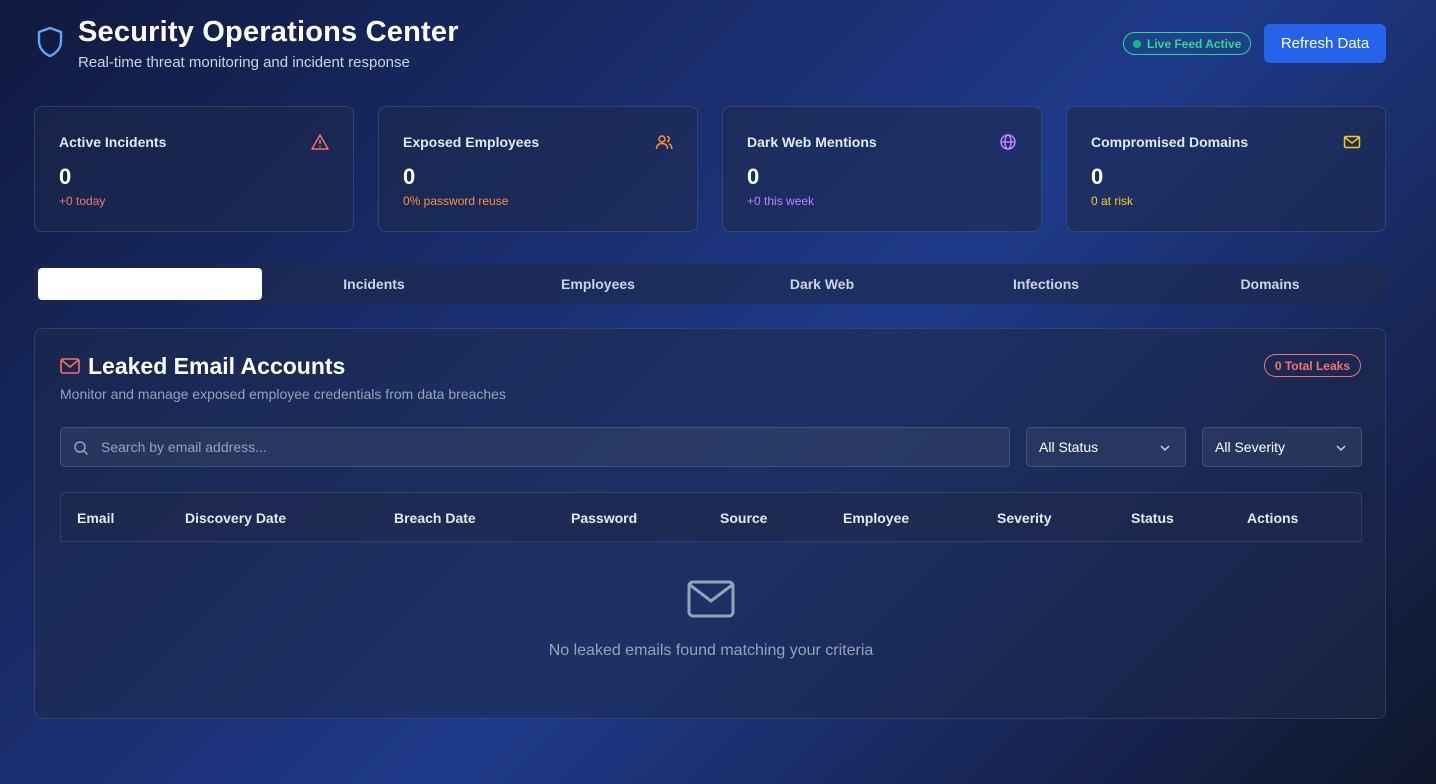 Image resolution: width=1436 pixels, height=784 pixels. Describe the element at coordinates (1069, 447) in the screenshot. I see `status-filter-value: All Status` at that location.